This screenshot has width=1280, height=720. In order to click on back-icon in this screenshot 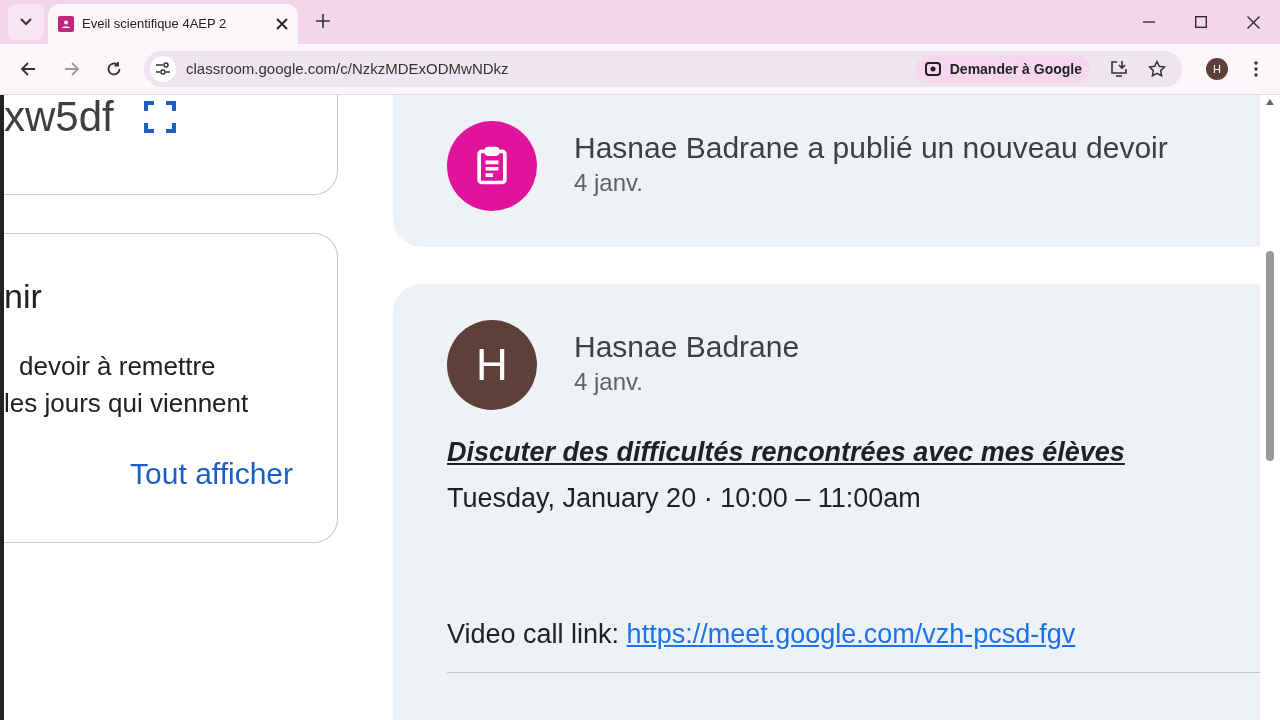, I will do `click(28, 69)`.